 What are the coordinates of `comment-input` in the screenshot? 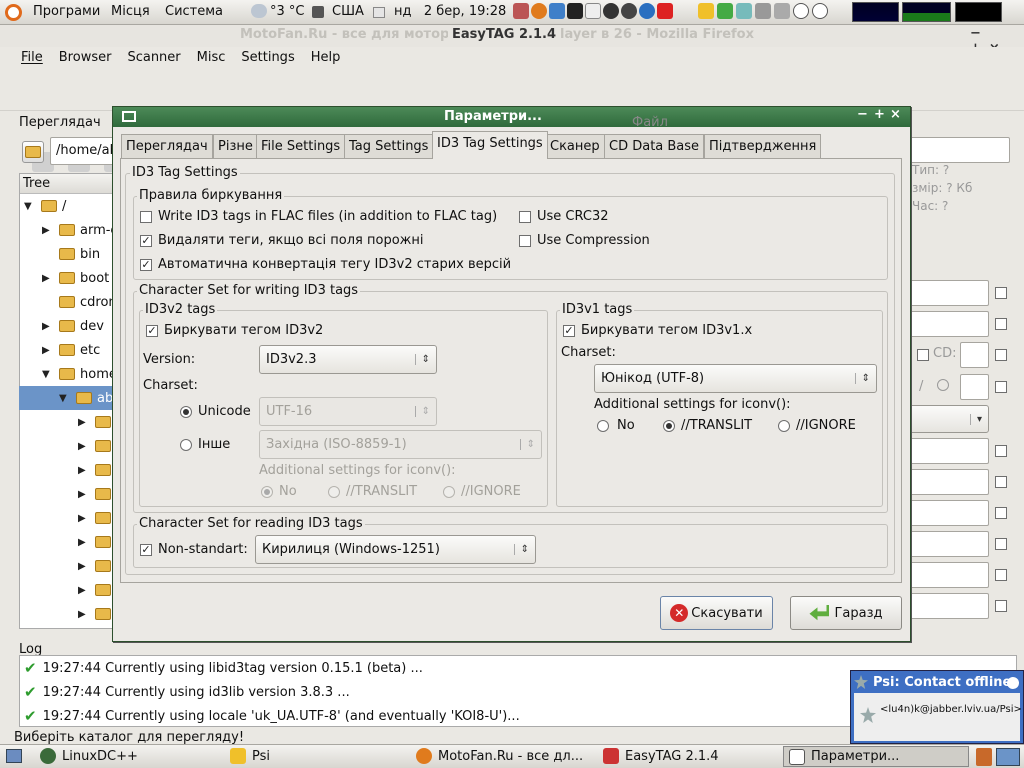 It's located at (947, 451).